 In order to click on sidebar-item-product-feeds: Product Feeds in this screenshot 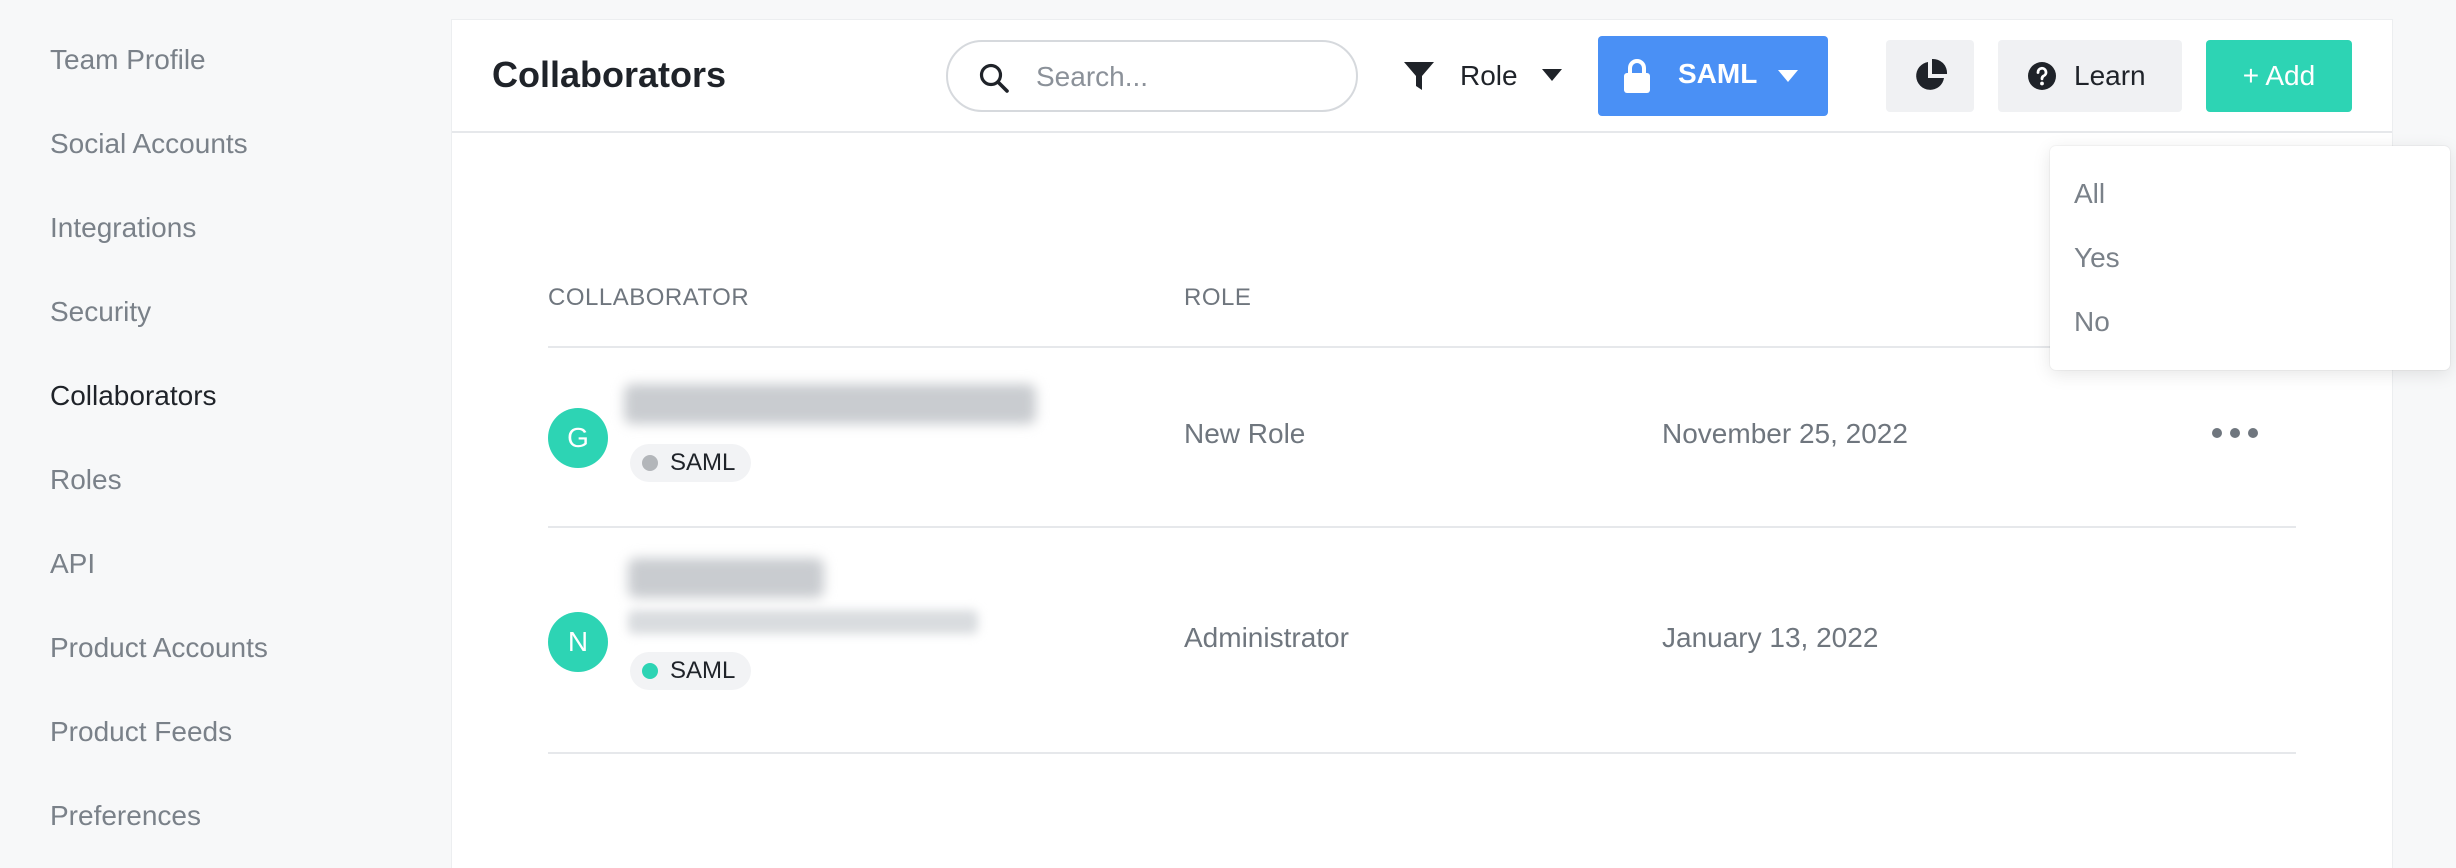, I will do `click(141, 732)`.